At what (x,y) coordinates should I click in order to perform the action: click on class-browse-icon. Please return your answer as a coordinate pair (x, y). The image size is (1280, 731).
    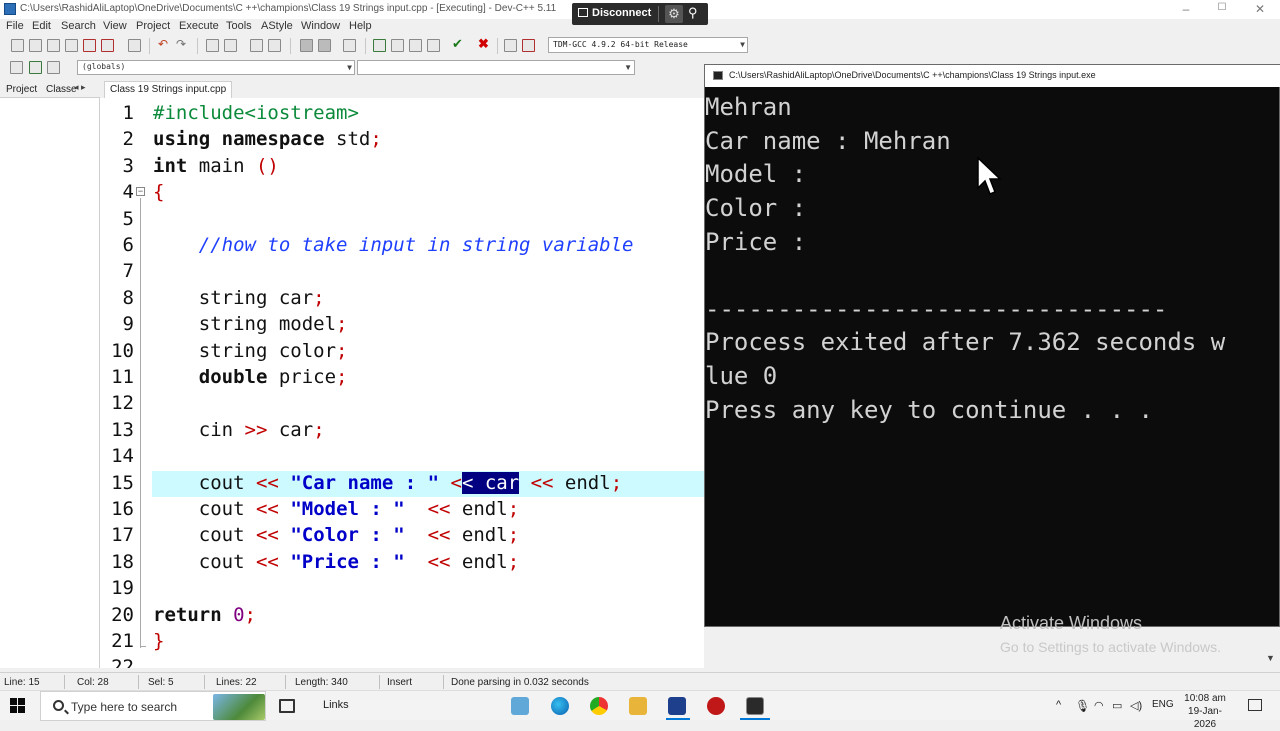
    Looking at the image, I should click on (16, 67).